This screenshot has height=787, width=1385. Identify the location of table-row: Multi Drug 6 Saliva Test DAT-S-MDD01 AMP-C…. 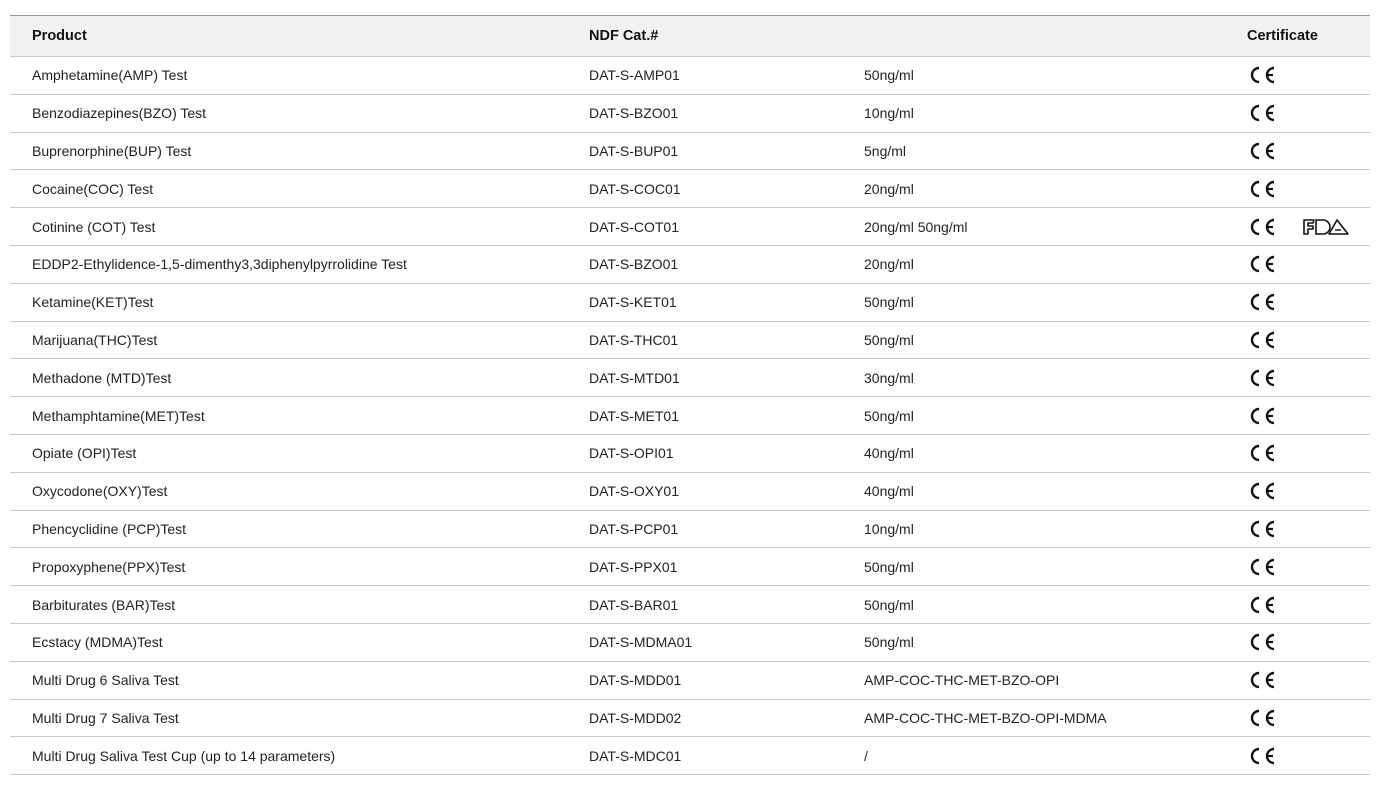
(690, 681).